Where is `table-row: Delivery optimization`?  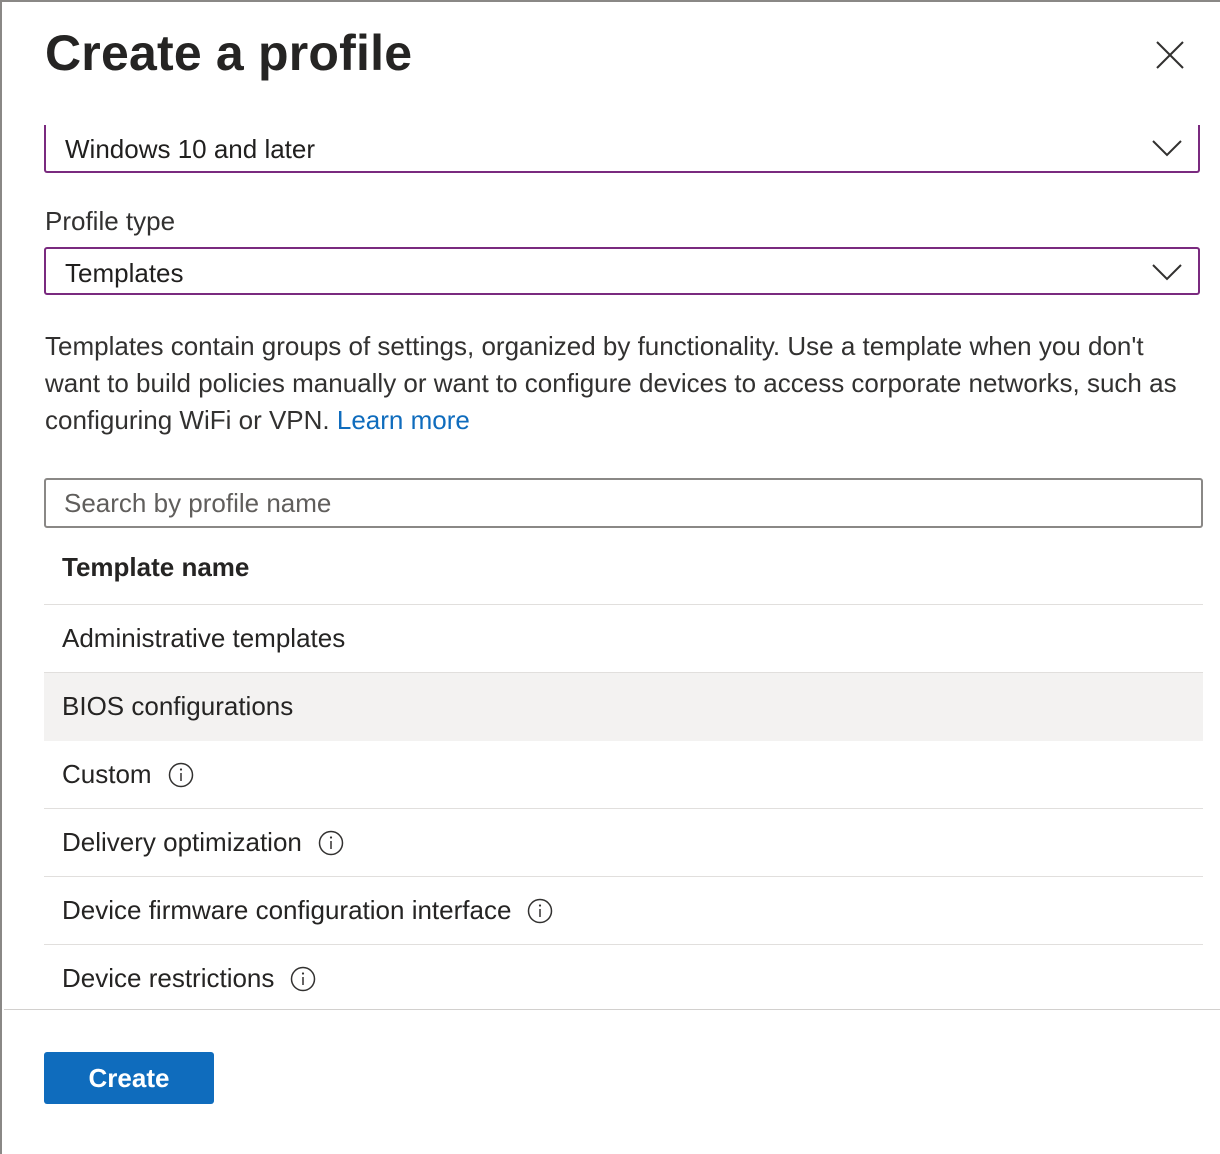
table-row: Delivery optimization is located at coordinates (623, 843).